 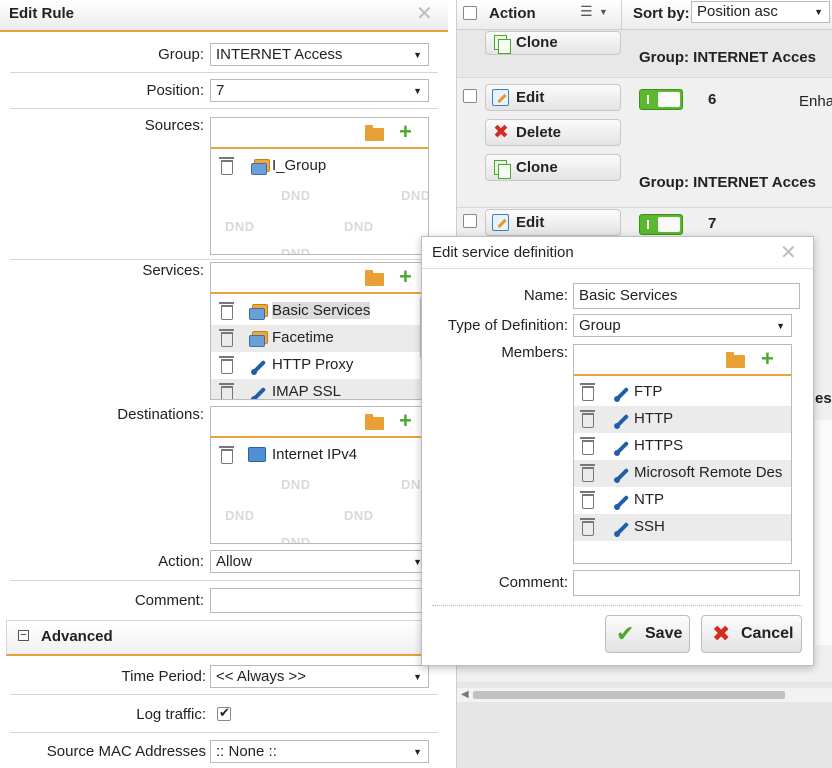 I want to click on type-select: Group ▼, so click(x=682, y=325).